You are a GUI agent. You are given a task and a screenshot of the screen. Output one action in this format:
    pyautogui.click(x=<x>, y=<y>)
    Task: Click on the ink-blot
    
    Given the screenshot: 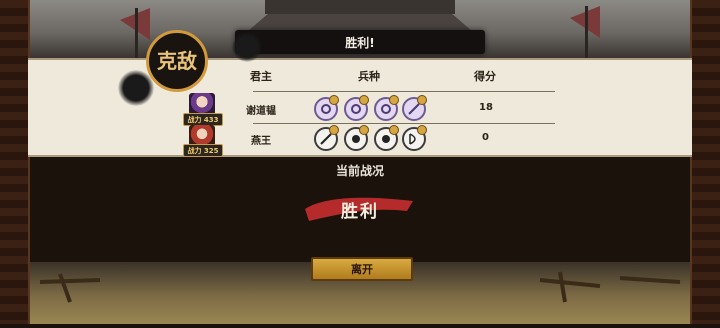 What is the action you would take?
    pyautogui.click(x=247, y=47)
    